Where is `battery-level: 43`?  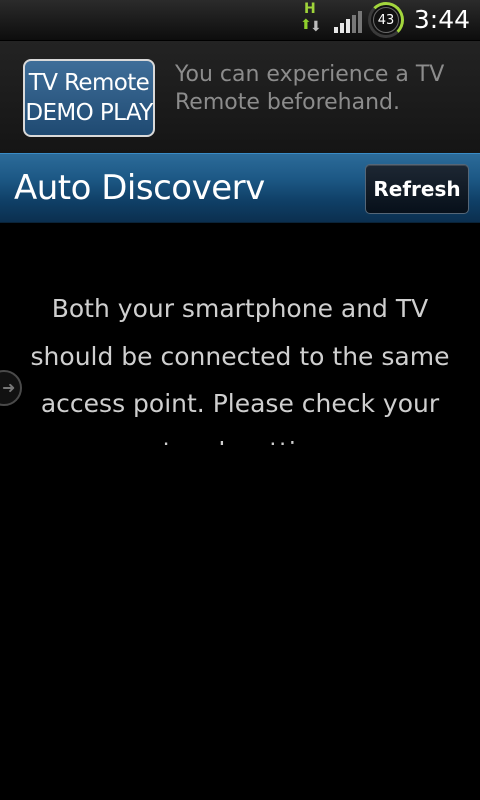 battery-level: 43 is located at coordinates (386, 20).